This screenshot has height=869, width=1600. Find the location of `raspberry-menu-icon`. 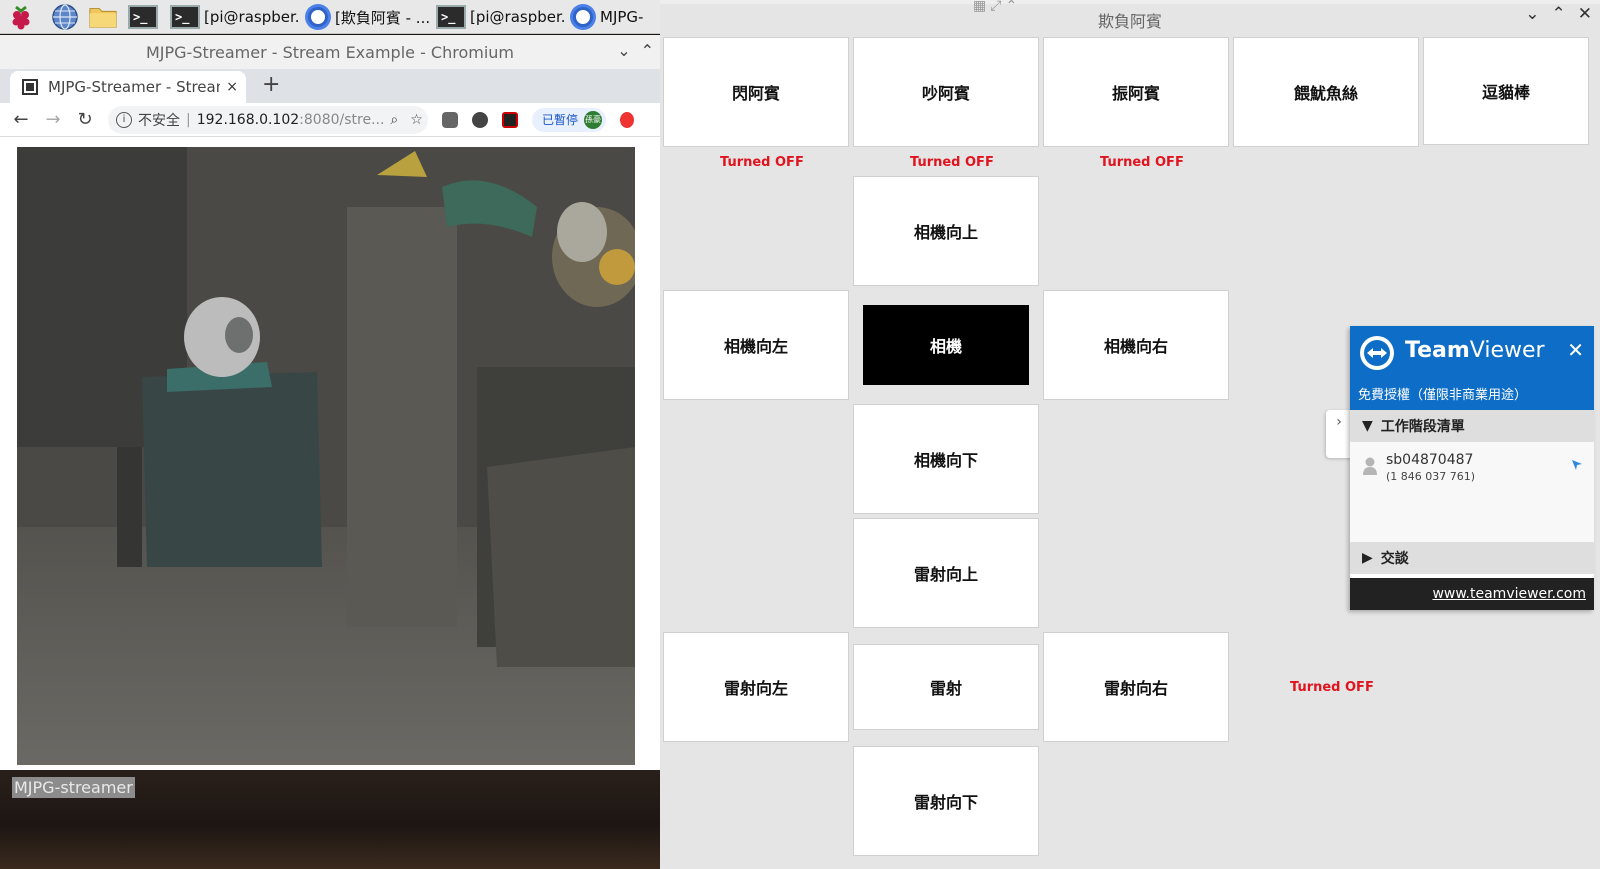

raspberry-menu-icon is located at coordinates (21, 17).